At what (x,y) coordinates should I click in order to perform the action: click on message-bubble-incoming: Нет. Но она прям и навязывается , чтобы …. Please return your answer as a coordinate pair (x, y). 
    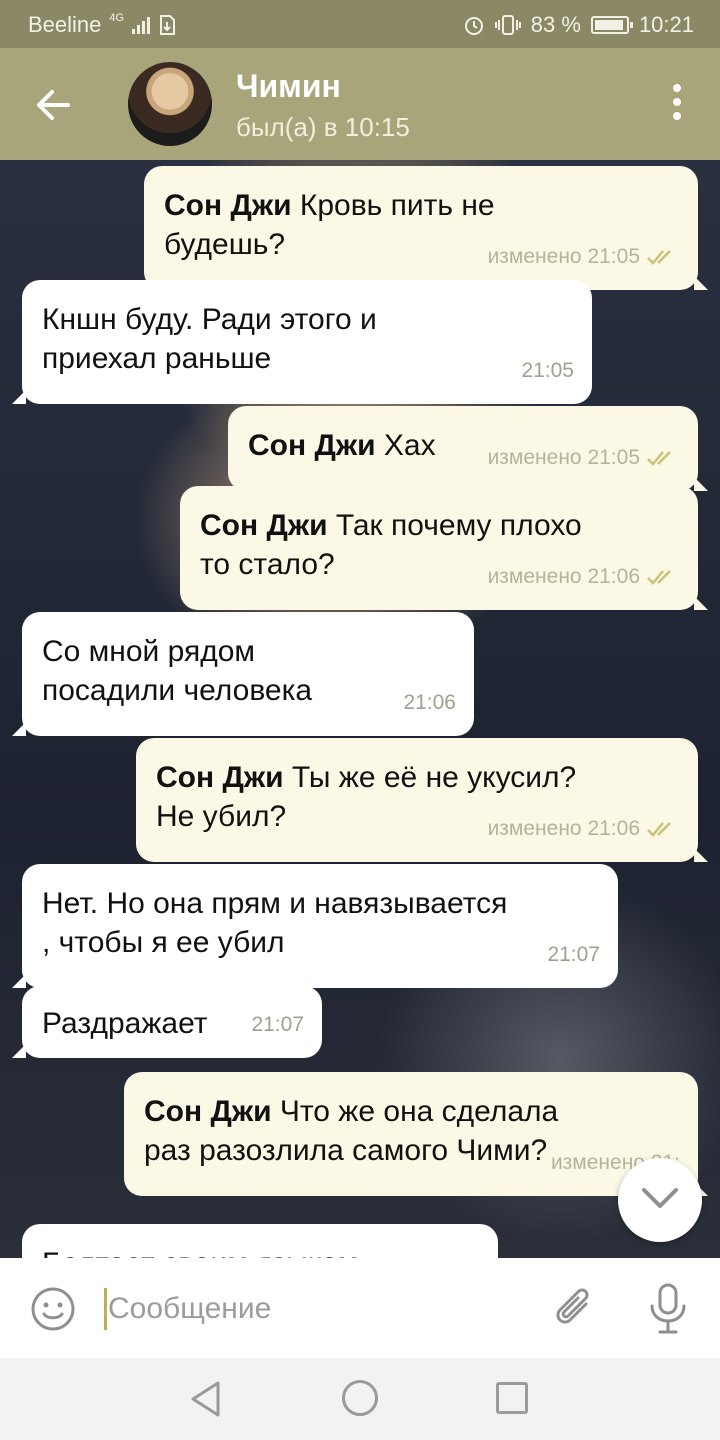
    Looking at the image, I should click on (315, 926).